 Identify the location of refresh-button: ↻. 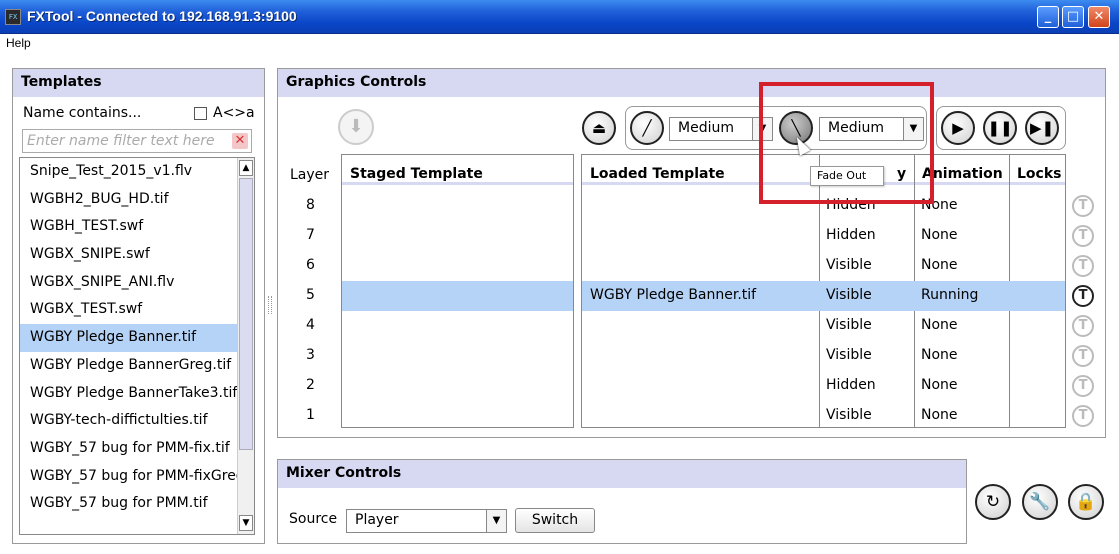
(993, 502).